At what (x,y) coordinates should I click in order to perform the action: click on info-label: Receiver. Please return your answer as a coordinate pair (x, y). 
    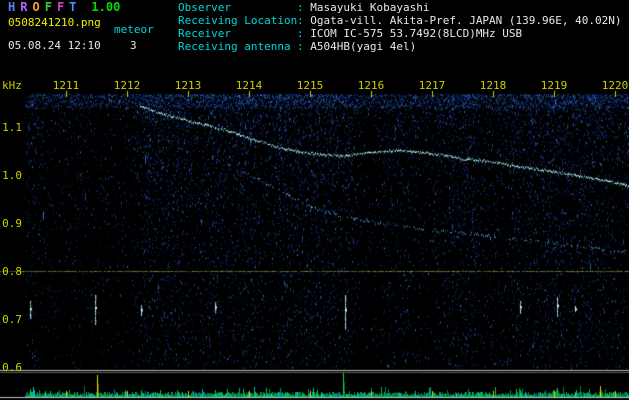
    Looking at the image, I should click on (204, 33).